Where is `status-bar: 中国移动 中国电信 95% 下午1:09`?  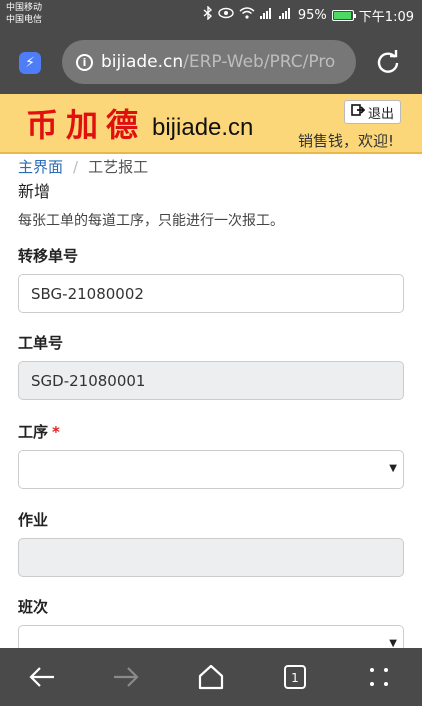
status-bar: 中国移动 中国电信 95% 下午1:09 is located at coordinates (211, 15).